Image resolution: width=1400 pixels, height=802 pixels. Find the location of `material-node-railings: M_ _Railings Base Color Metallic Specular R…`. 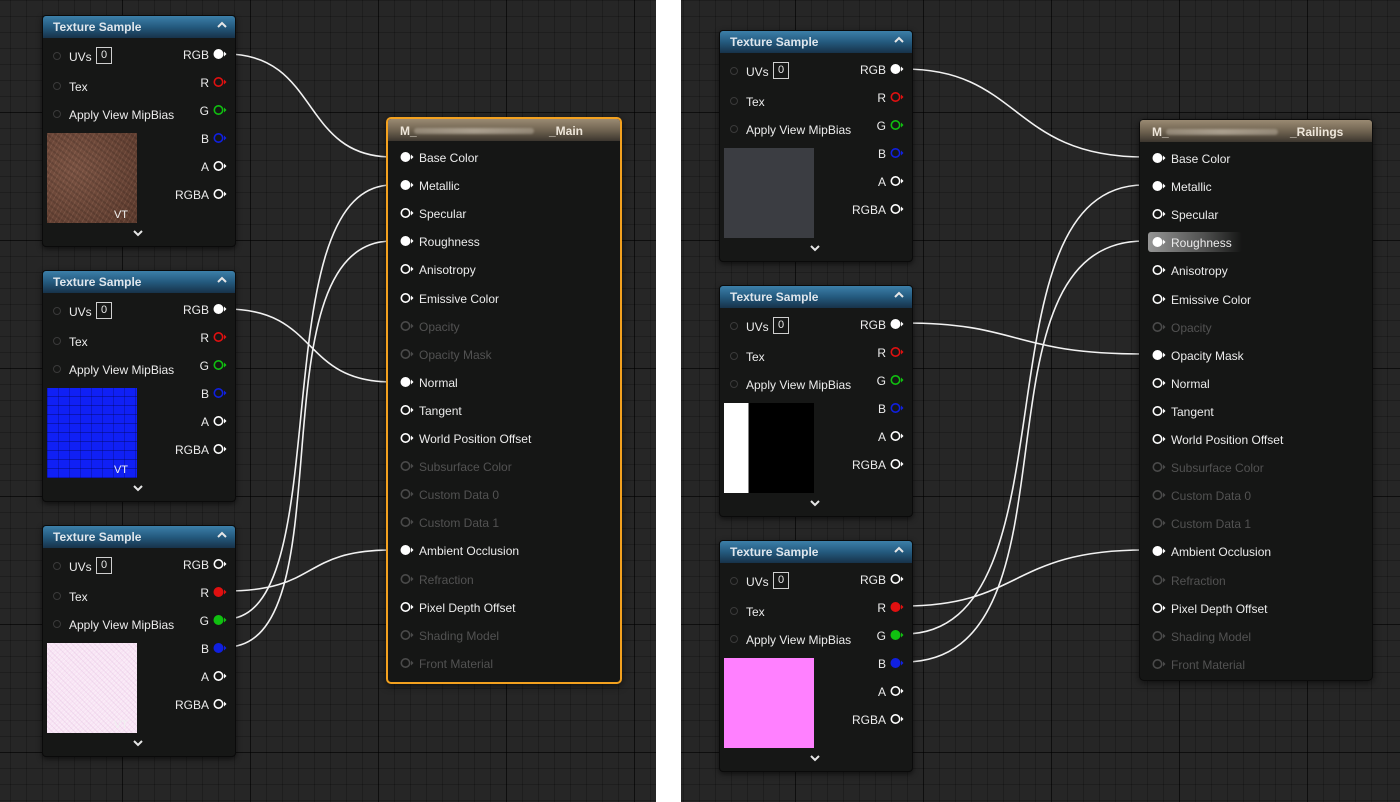

material-node-railings: M_ _Railings Base Color Metallic Specular R… is located at coordinates (1256, 400).